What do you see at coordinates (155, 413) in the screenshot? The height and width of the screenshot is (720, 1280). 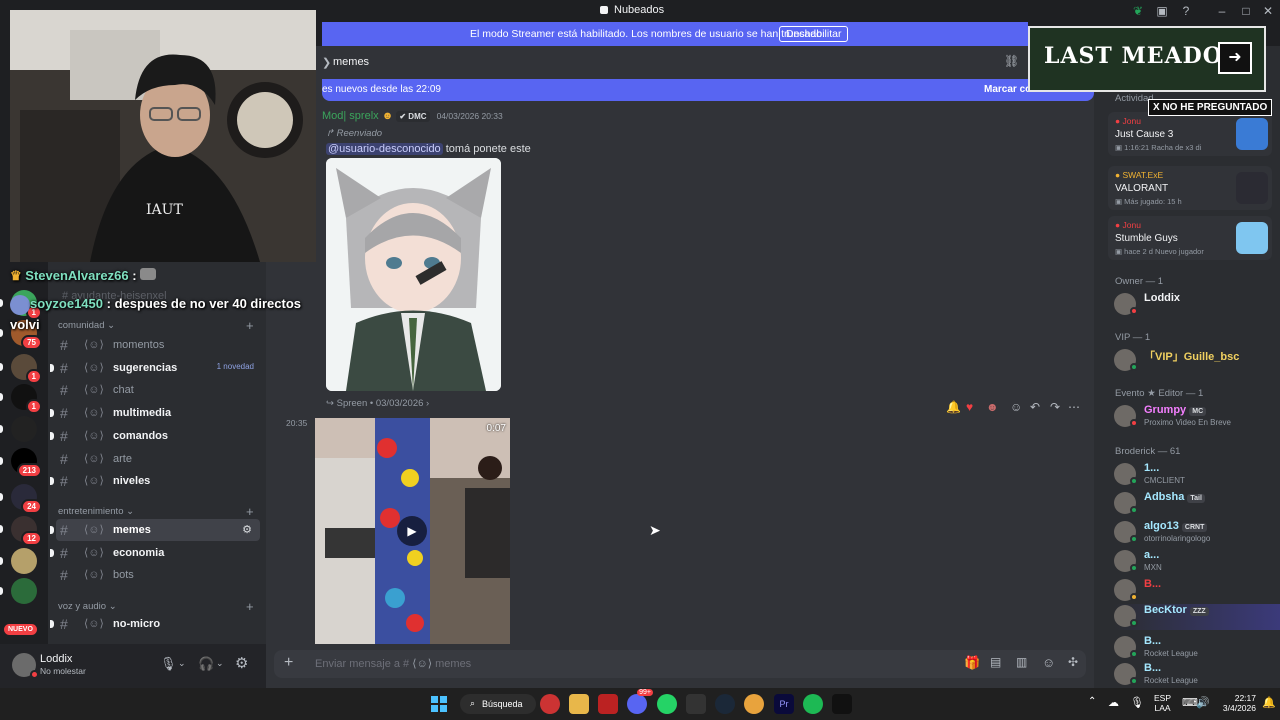 I see `channel-multimedia: # ⟨☺⟩ multimedia` at bounding box center [155, 413].